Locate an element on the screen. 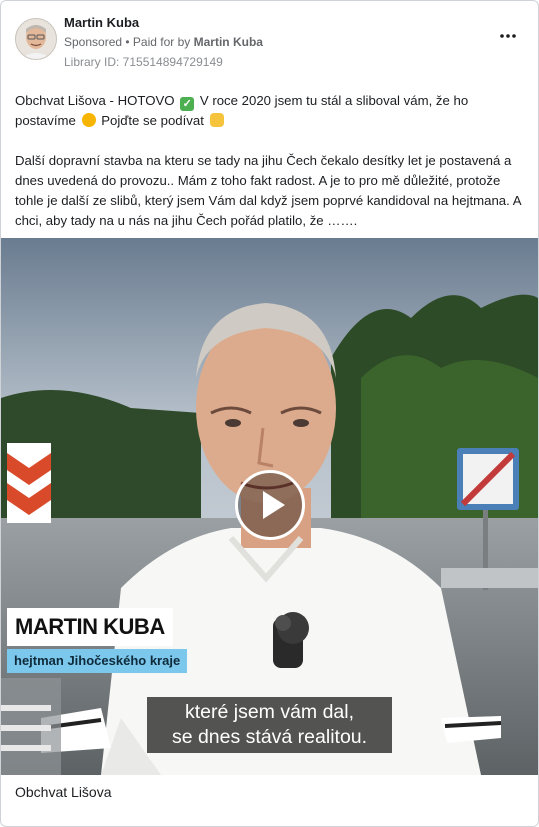  avatar is located at coordinates (36, 39).